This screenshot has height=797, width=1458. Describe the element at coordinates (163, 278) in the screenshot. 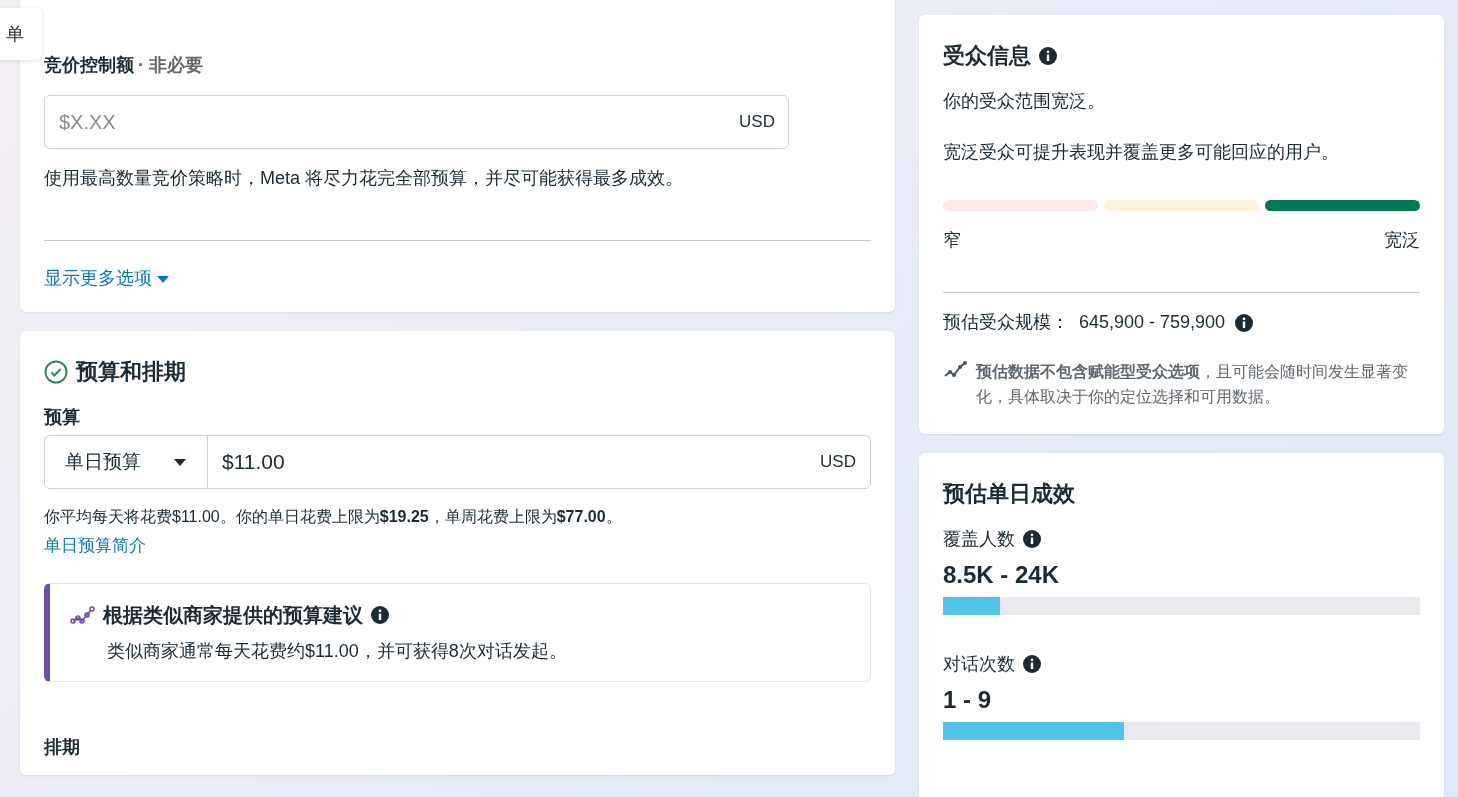

I see `caret-icon` at that location.